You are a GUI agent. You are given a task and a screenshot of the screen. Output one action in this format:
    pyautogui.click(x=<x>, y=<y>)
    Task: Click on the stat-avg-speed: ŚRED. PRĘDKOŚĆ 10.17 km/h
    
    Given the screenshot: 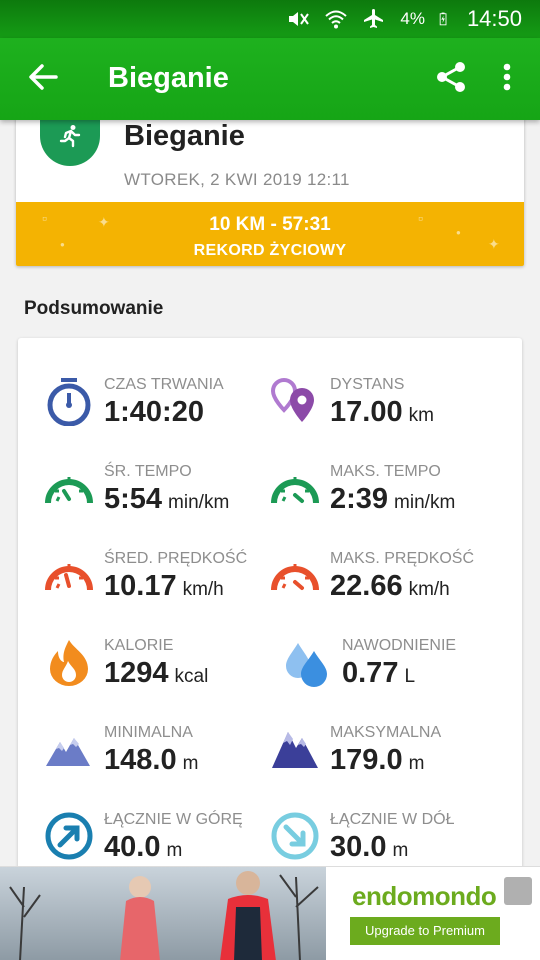 What is the action you would take?
    pyautogui.click(x=159, y=590)
    